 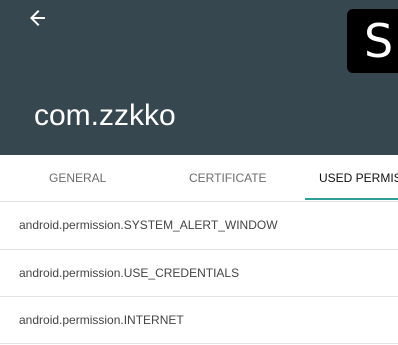 What do you see at coordinates (105, 115) in the screenshot?
I see `package-name: com.zzkko` at bounding box center [105, 115].